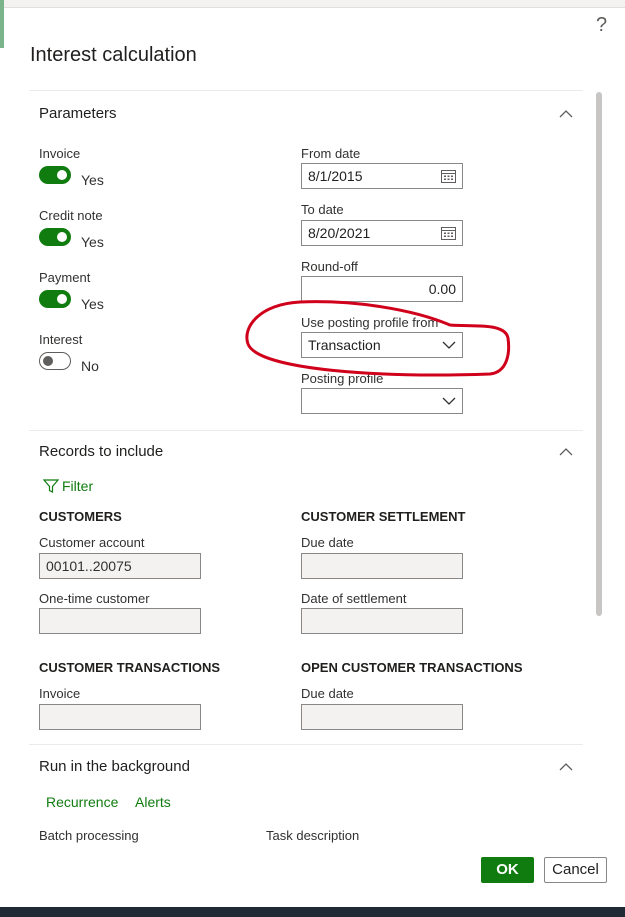 The image size is (625, 917). Describe the element at coordinates (92, 180) in the screenshot. I see `invoice-toggle-value: Yes` at that location.